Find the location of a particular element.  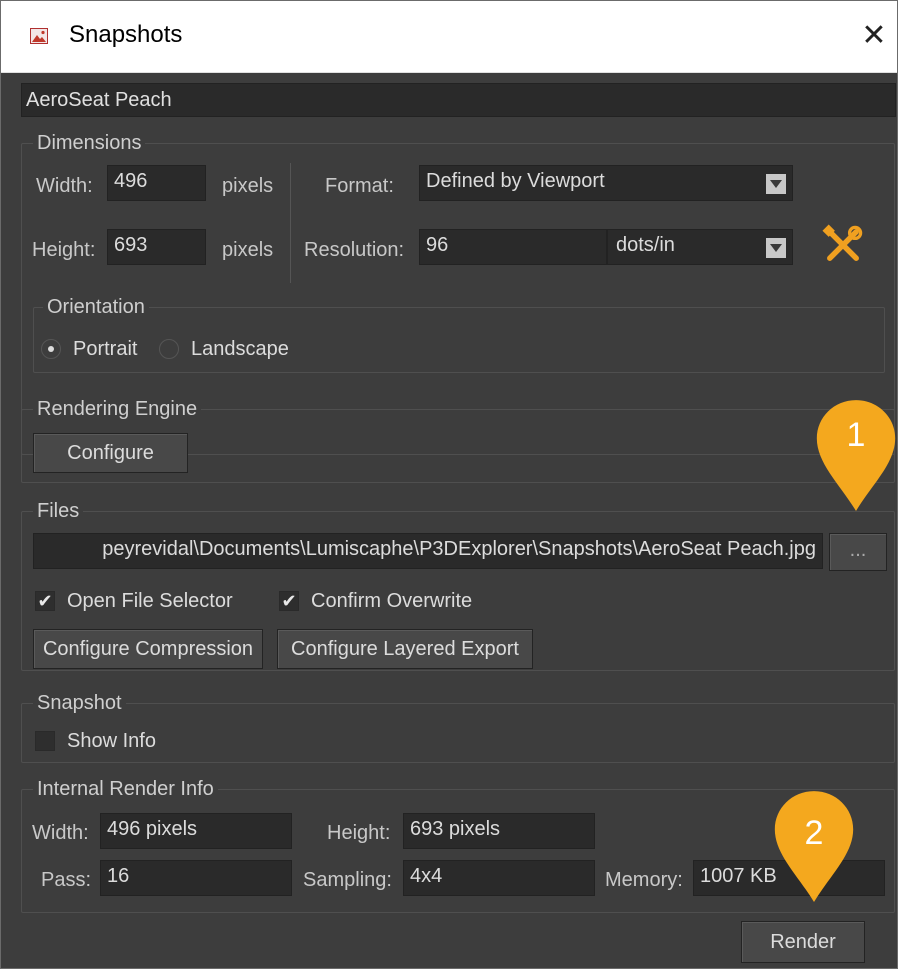

sampling-label: Sampling: is located at coordinates (347, 880).